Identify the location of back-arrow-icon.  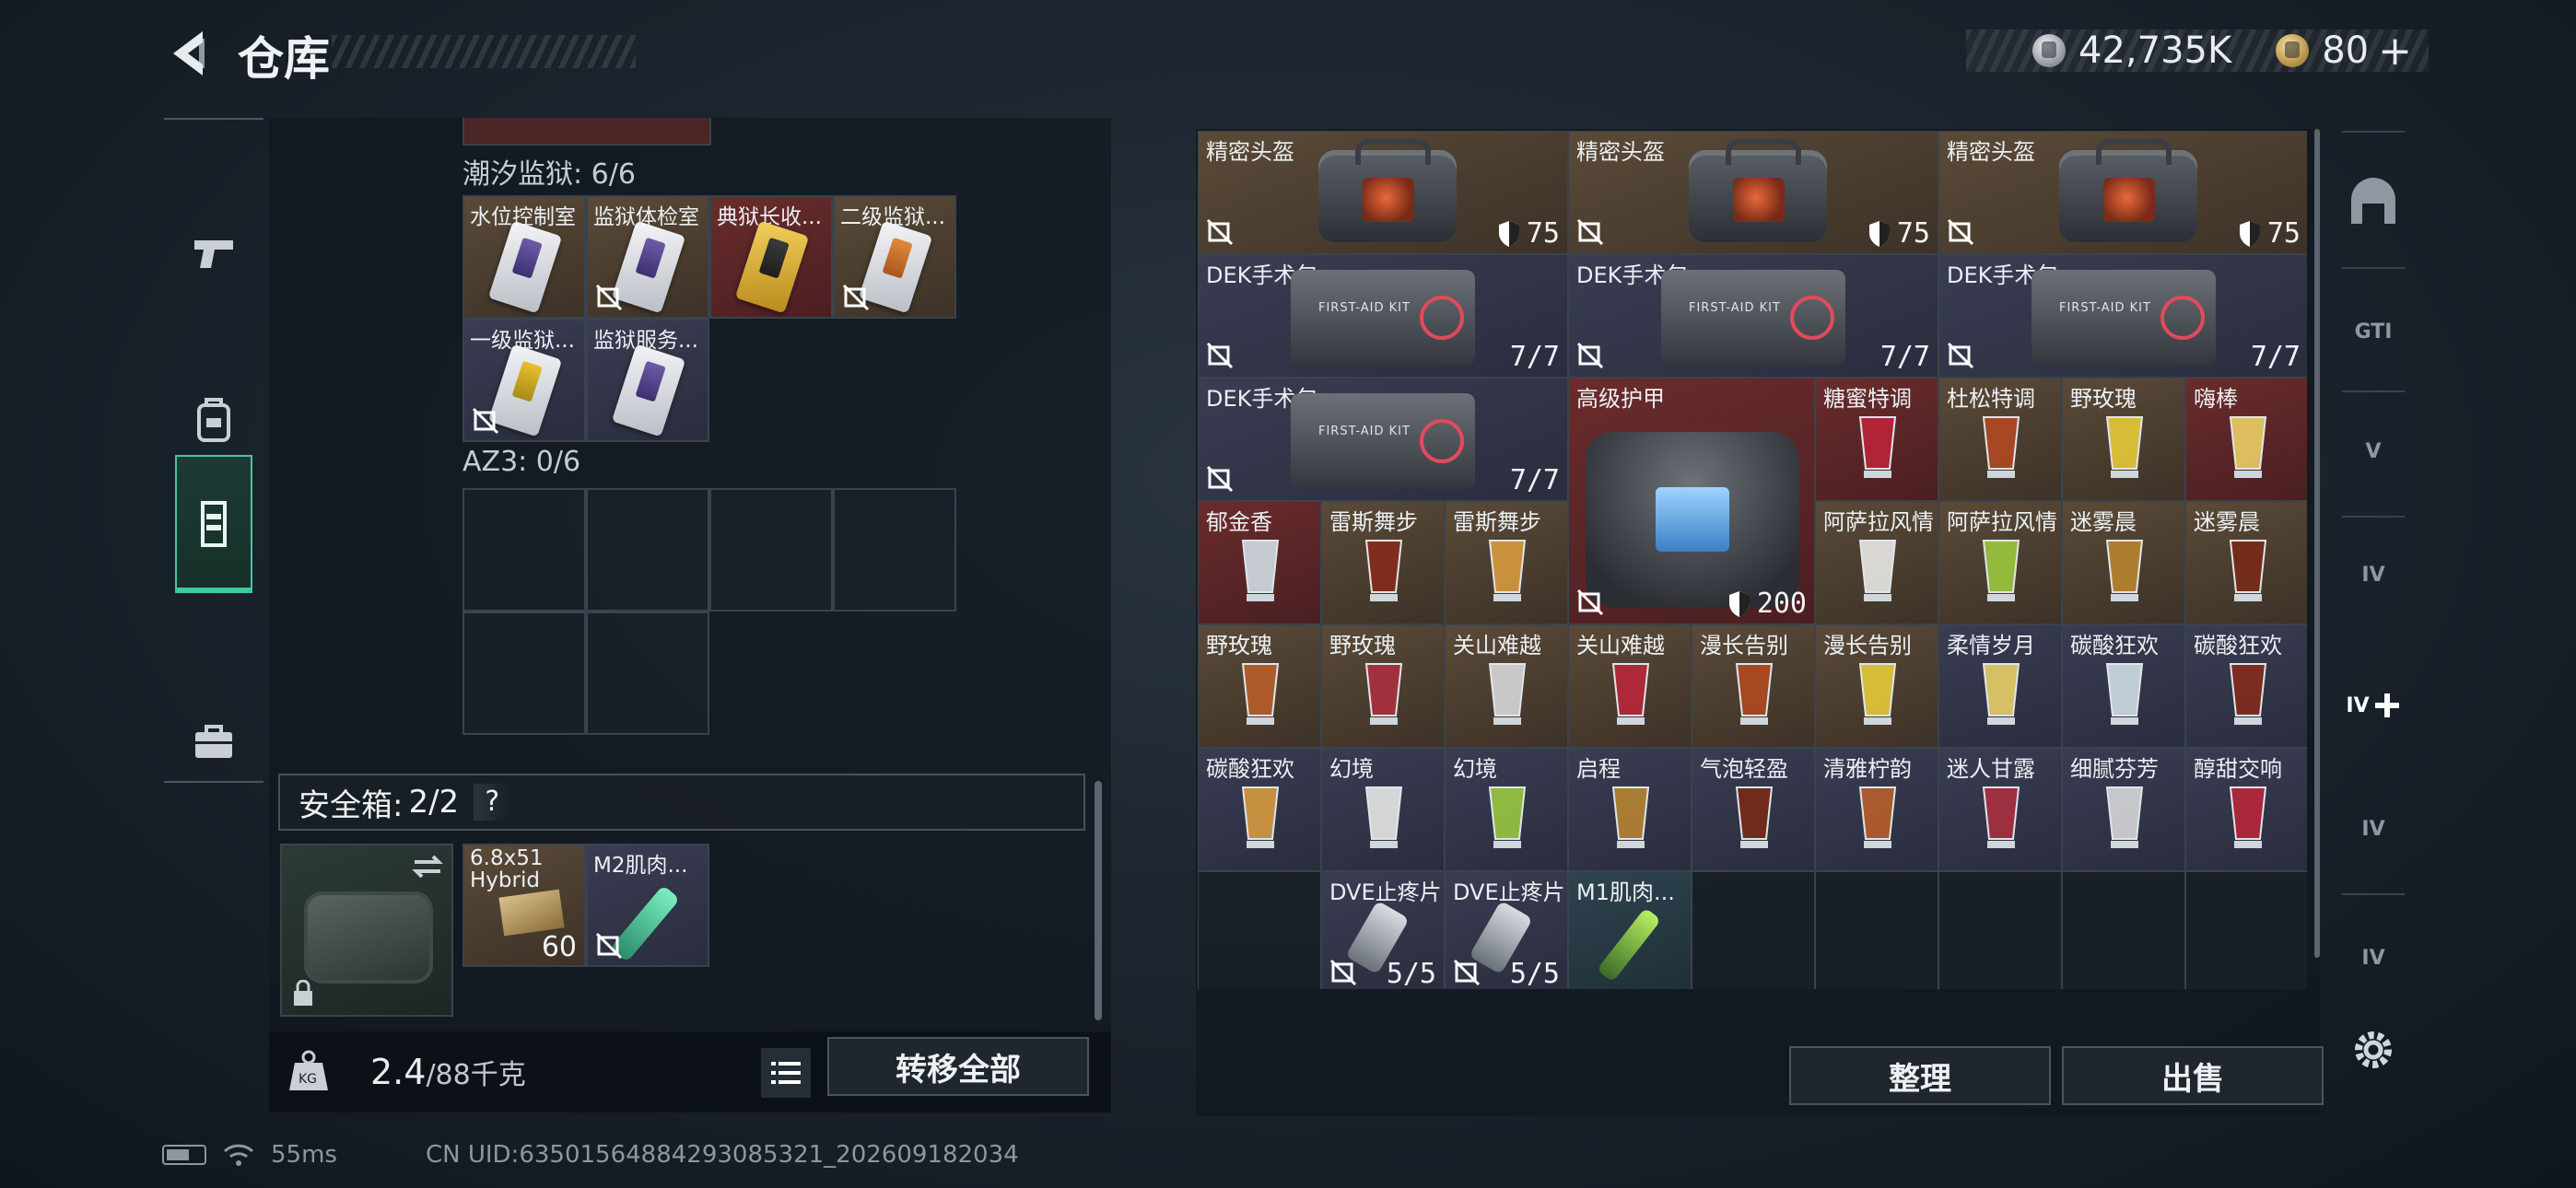
(189, 53).